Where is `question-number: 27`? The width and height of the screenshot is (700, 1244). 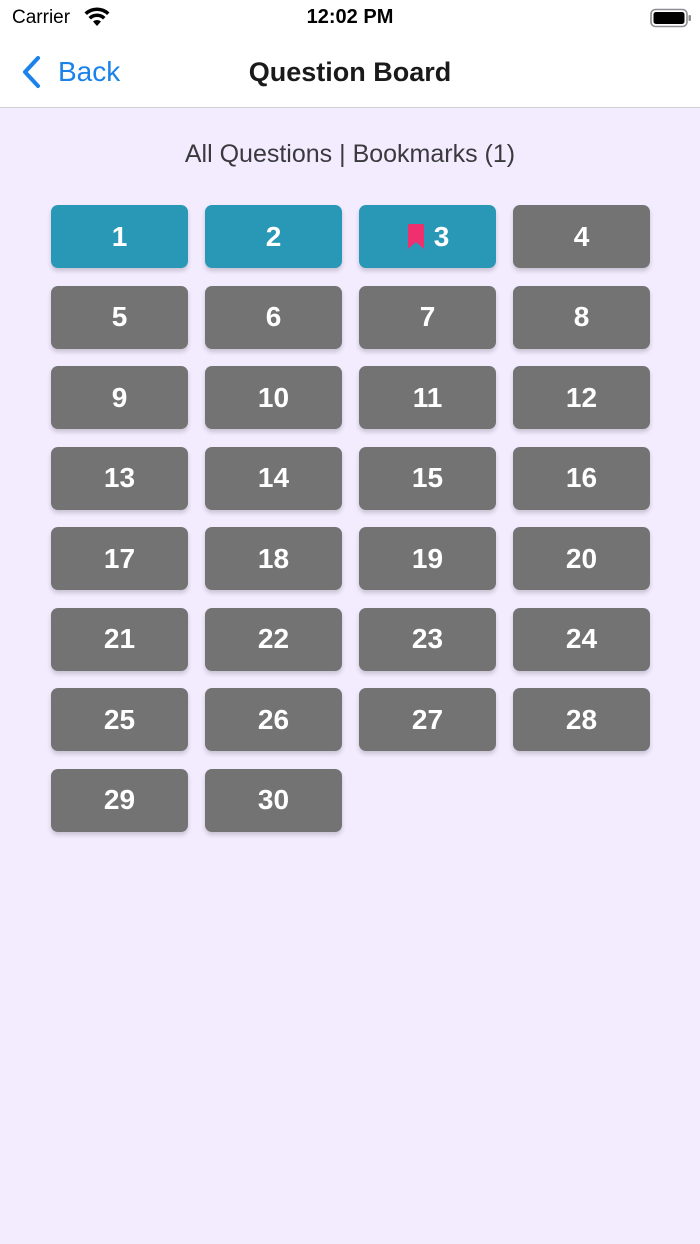
question-number: 27 is located at coordinates (427, 719).